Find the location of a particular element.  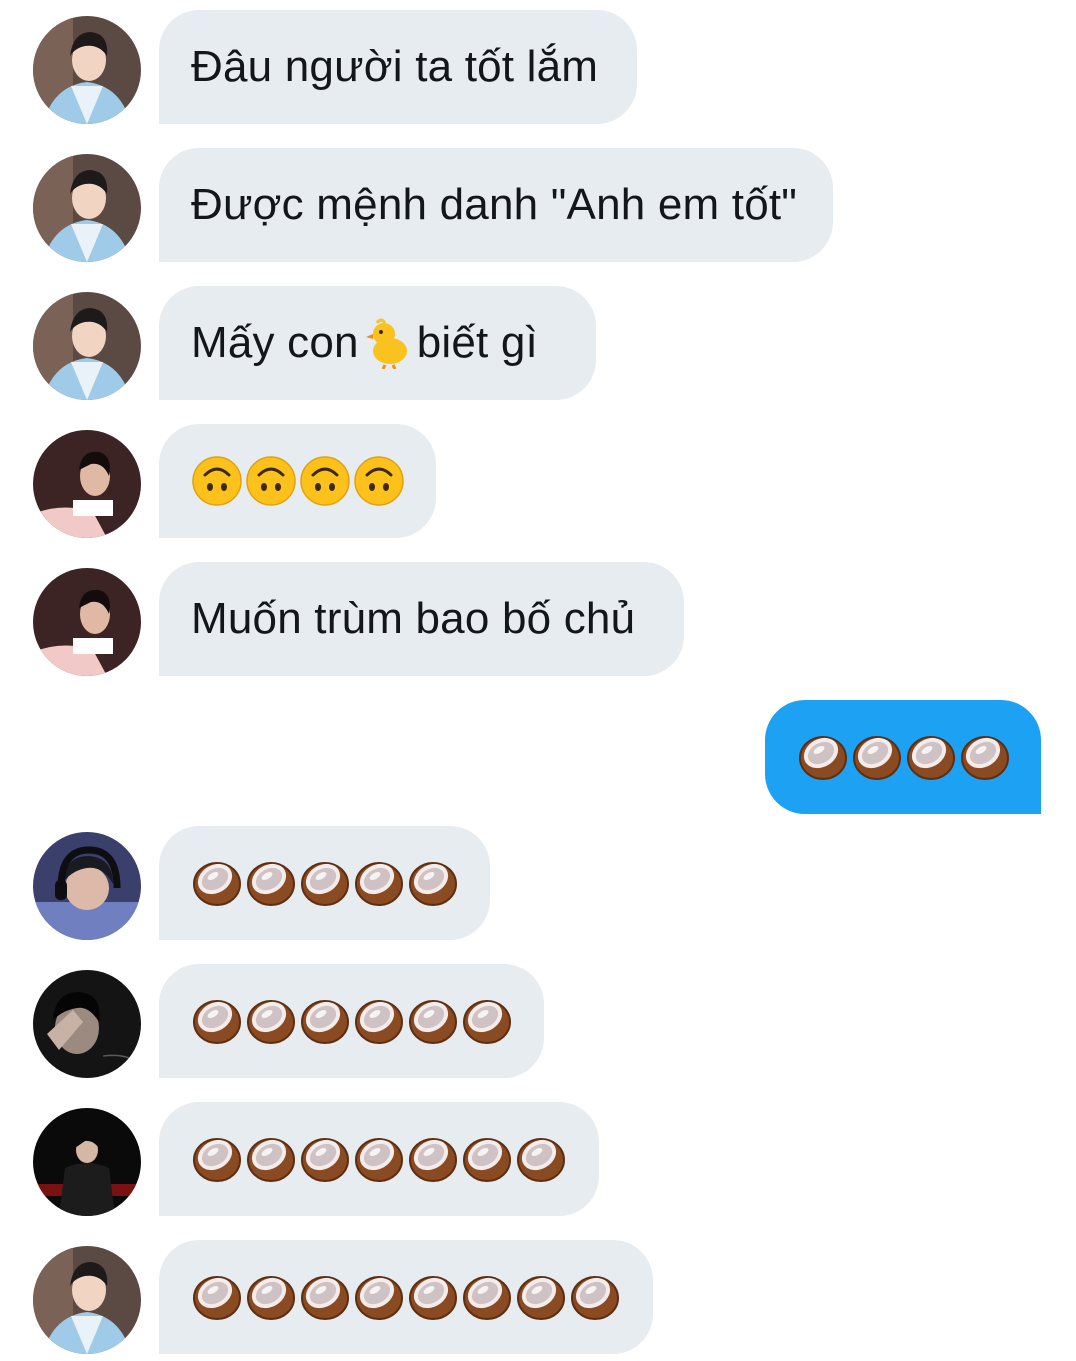

message-row-outgoing is located at coordinates (538, 757).